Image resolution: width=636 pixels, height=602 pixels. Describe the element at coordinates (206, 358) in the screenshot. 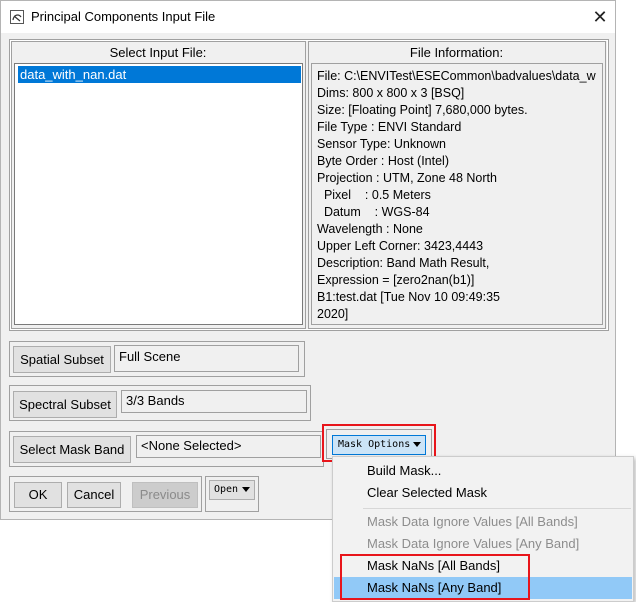

I see `spatial-subset-value: Full Scene` at that location.